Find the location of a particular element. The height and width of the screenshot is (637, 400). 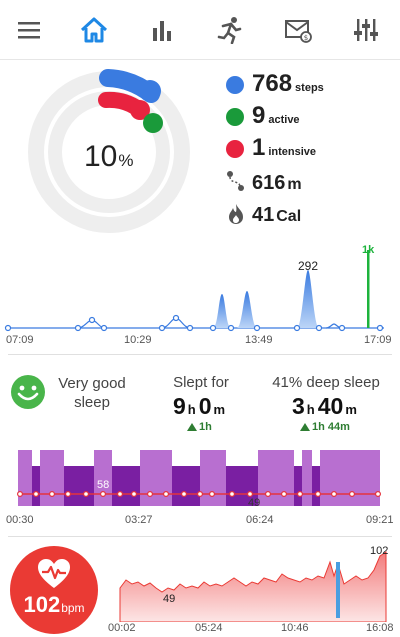

steps-x-label: 13:49 is located at coordinates (259, 340).